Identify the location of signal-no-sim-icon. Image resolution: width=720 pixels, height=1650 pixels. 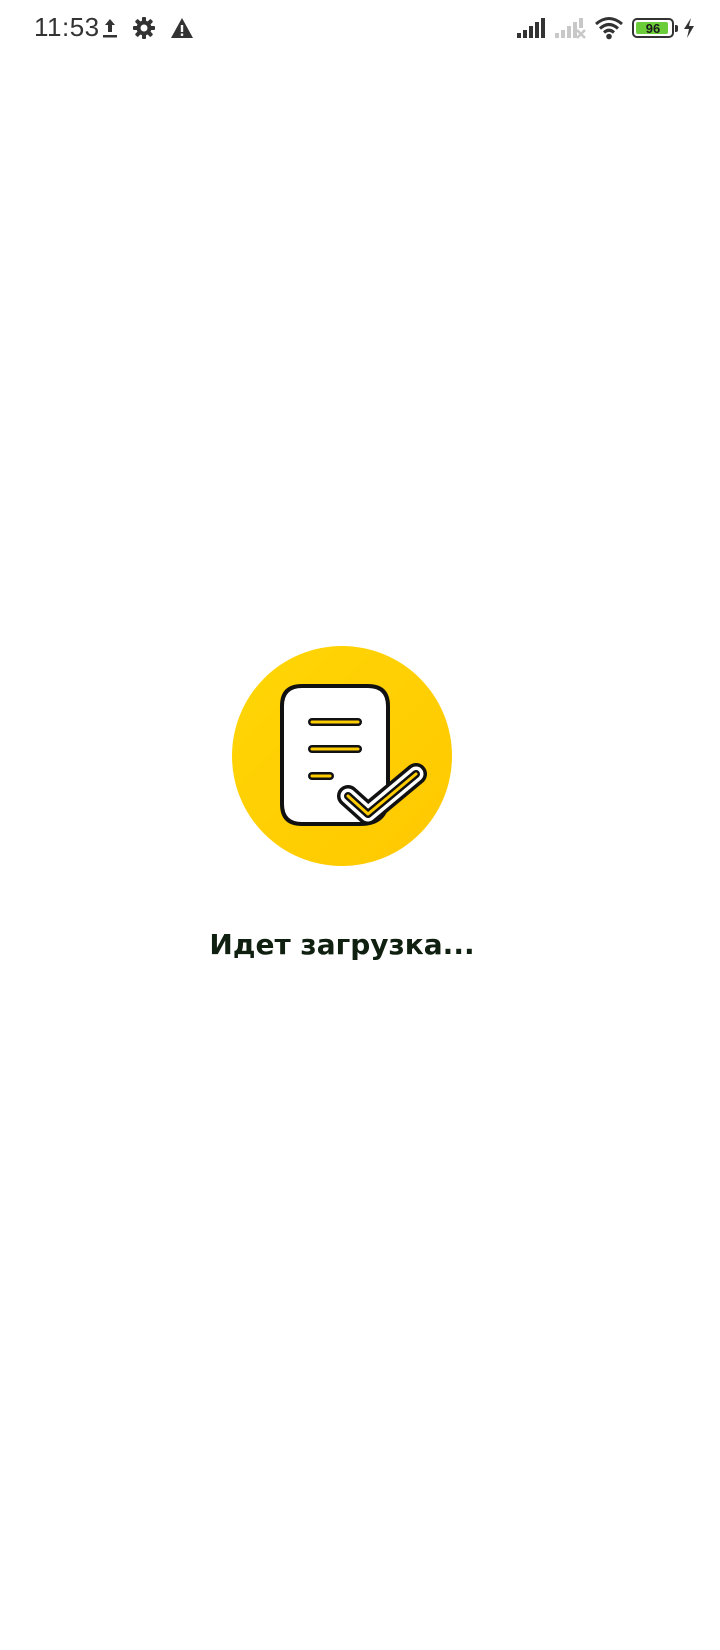
(570, 28).